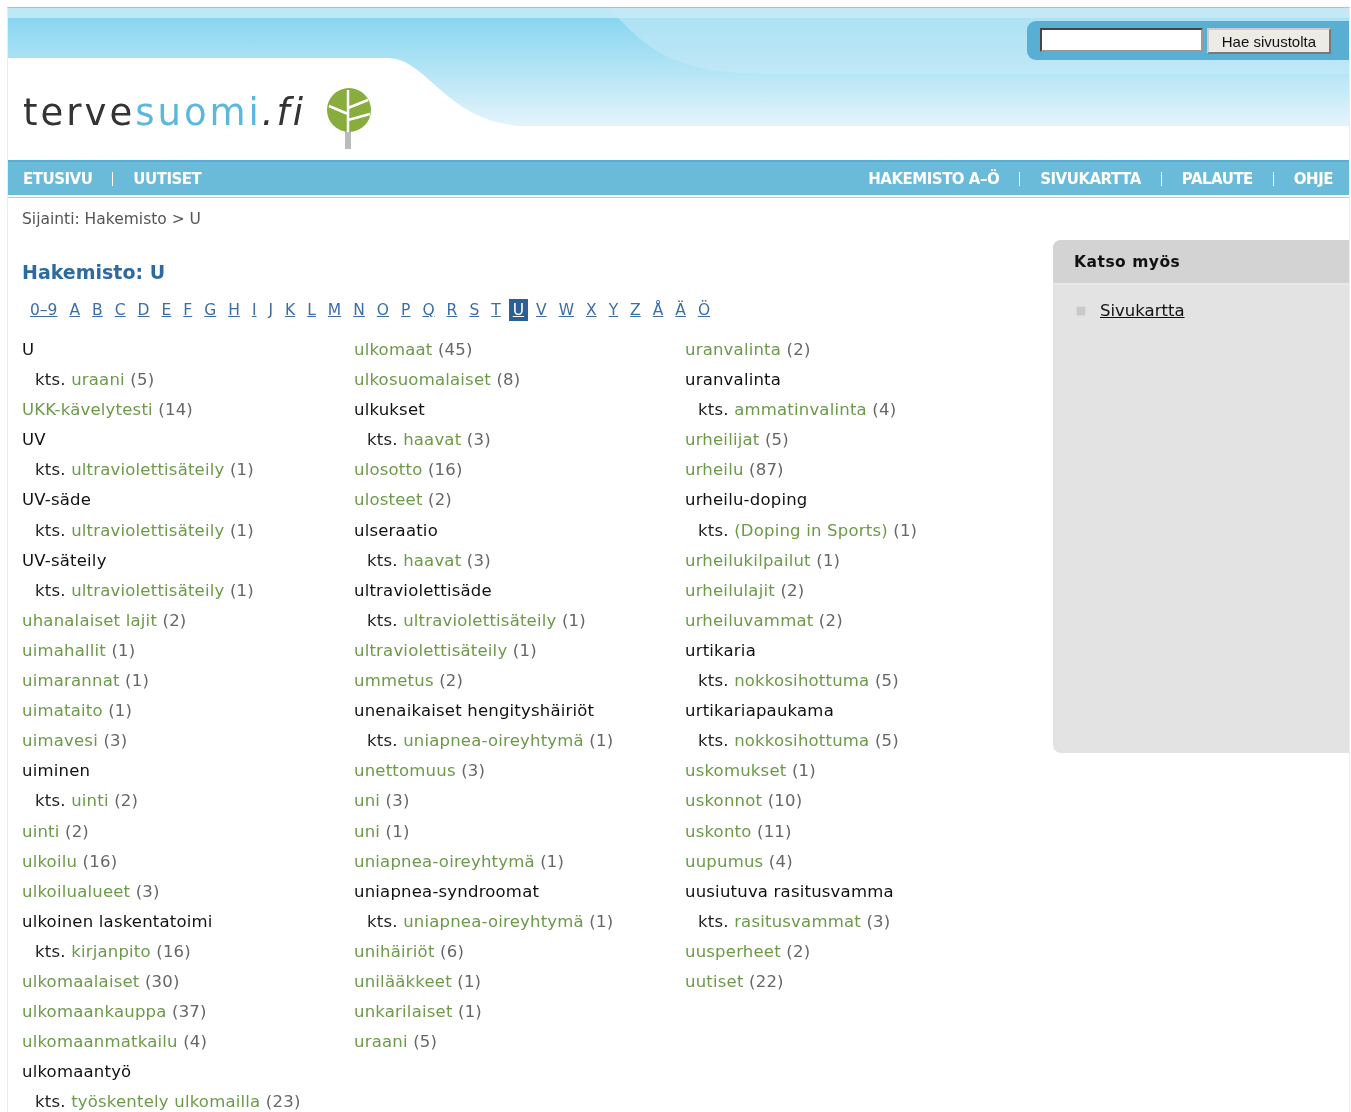  Describe the element at coordinates (254, 310) in the screenshot. I see `letter-link: I` at that location.